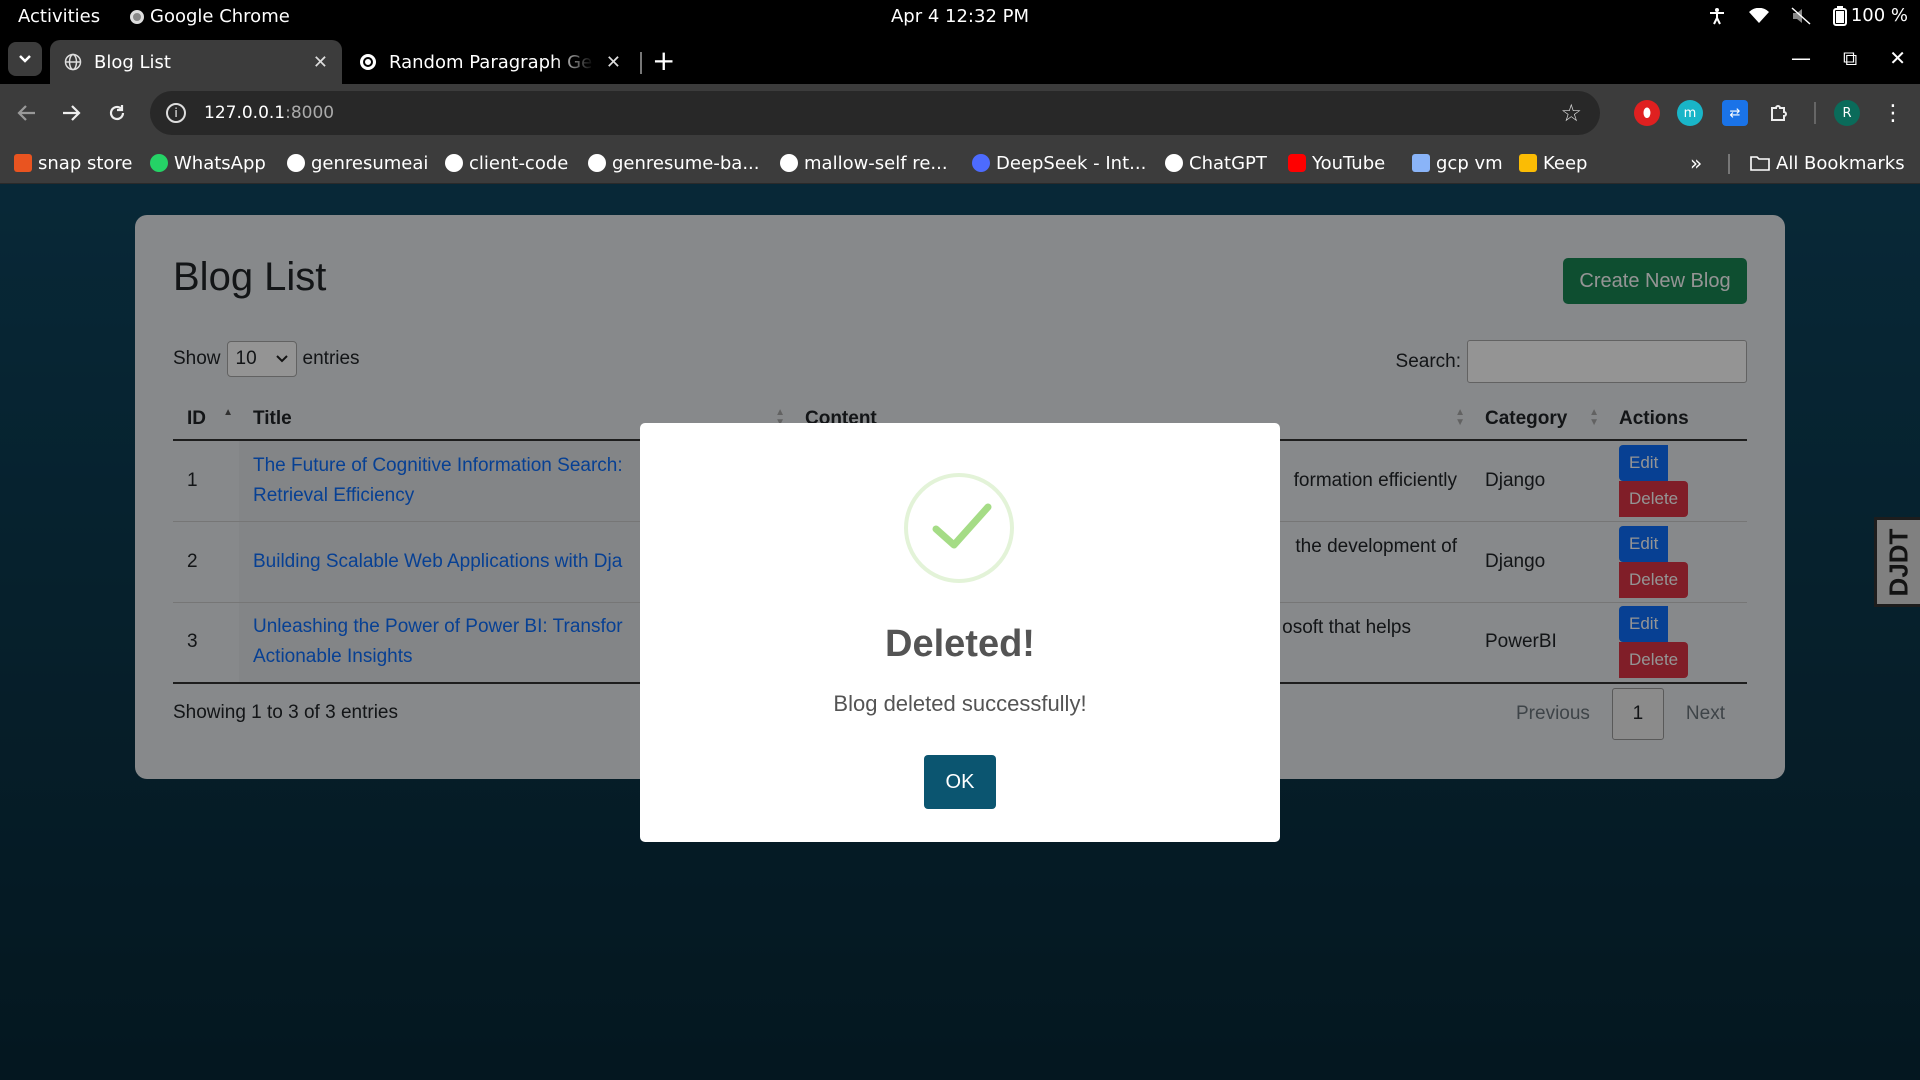  I want to click on checkmark-icon, so click(962, 526).